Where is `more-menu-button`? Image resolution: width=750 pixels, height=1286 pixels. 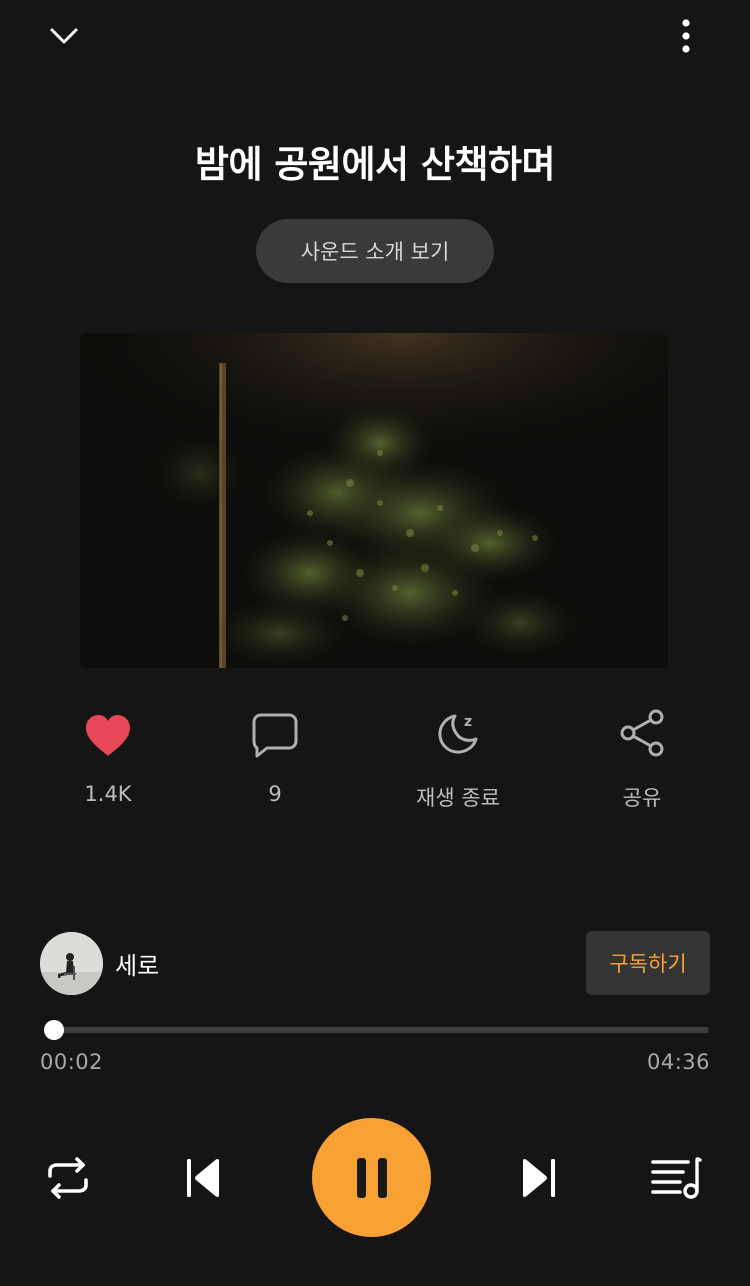
more-menu-button is located at coordinates (686, 36).